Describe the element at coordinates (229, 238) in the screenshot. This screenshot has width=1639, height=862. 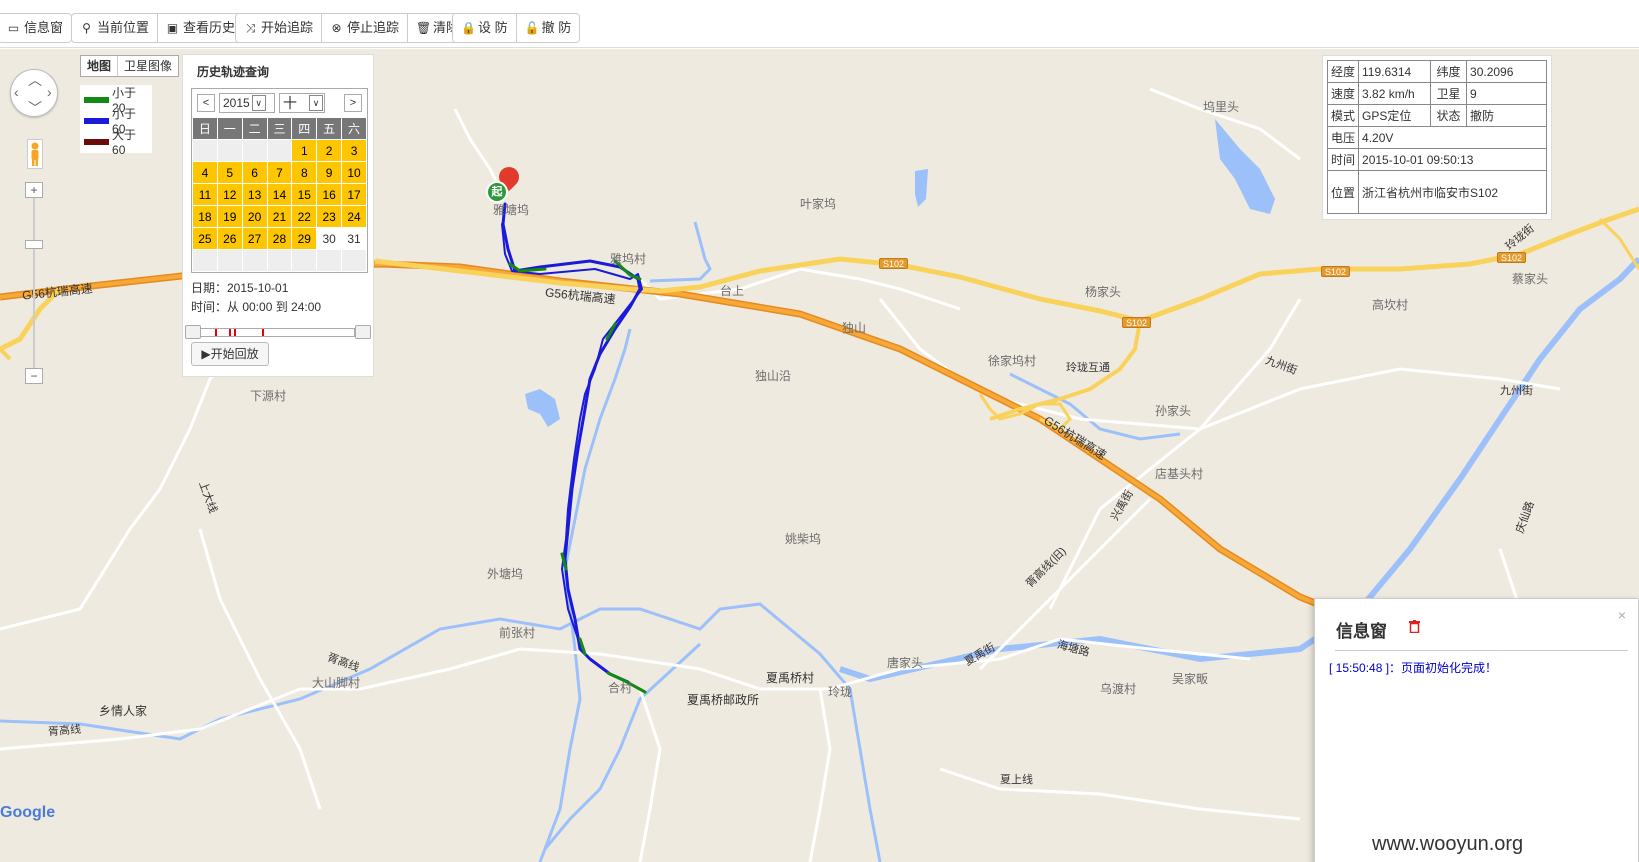
I see `calendar-day: 26` at that location.